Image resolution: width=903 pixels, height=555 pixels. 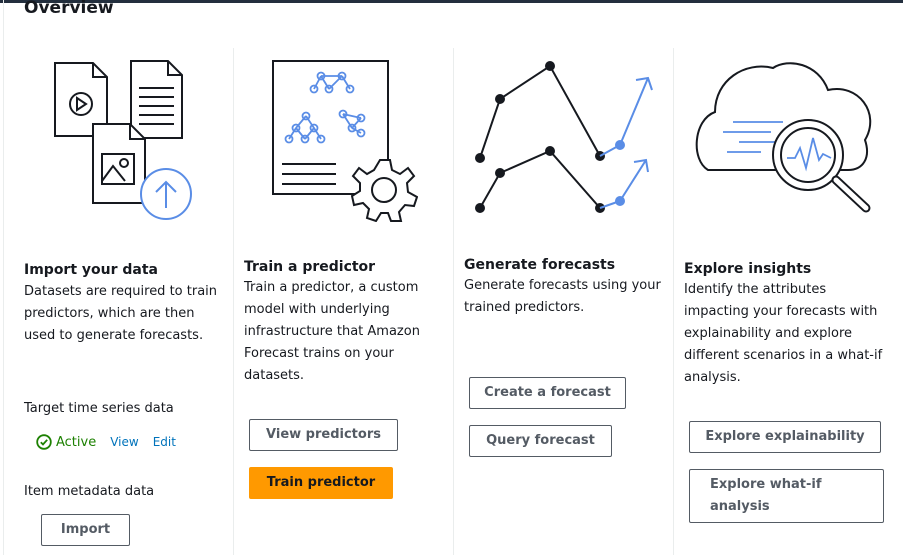 I want to click on view-predictors-button: View predictors, so click(x=323, y=435).